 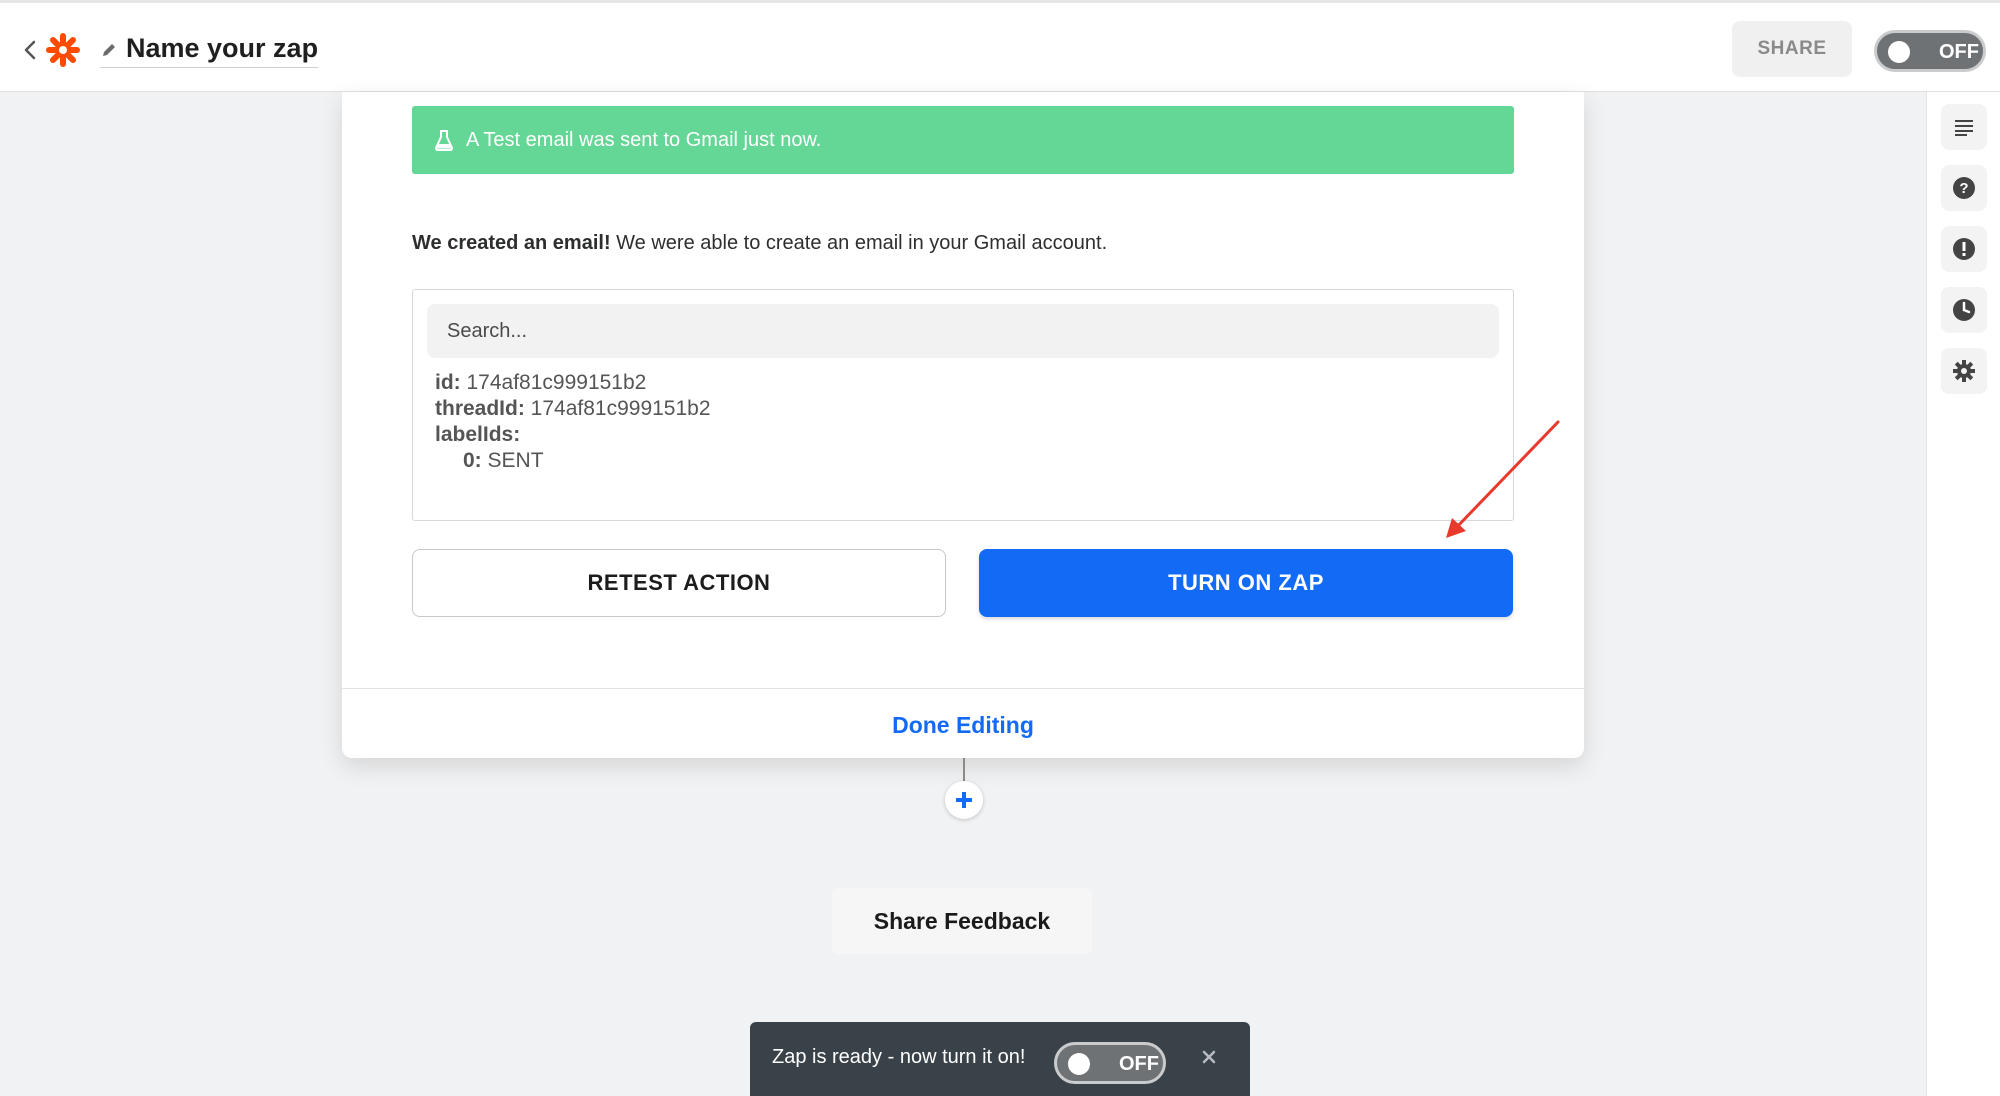 What do you see at coordinates (644, 139) in the screenshot?
I see `banner-text: A Test email was sent to Gmail just now.` at bounding box center [644, 139].